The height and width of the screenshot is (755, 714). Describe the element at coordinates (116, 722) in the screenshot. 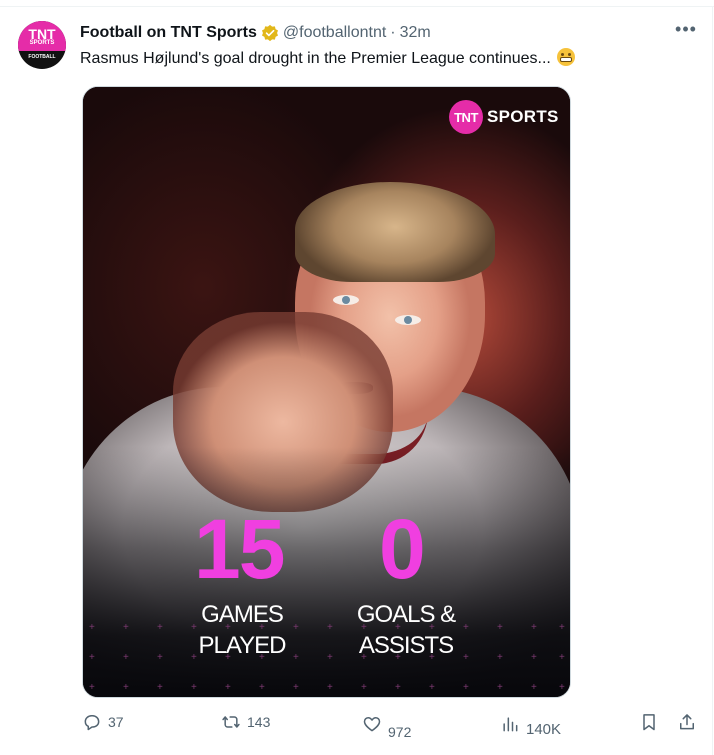

I see `reply-count: 37` at that location.